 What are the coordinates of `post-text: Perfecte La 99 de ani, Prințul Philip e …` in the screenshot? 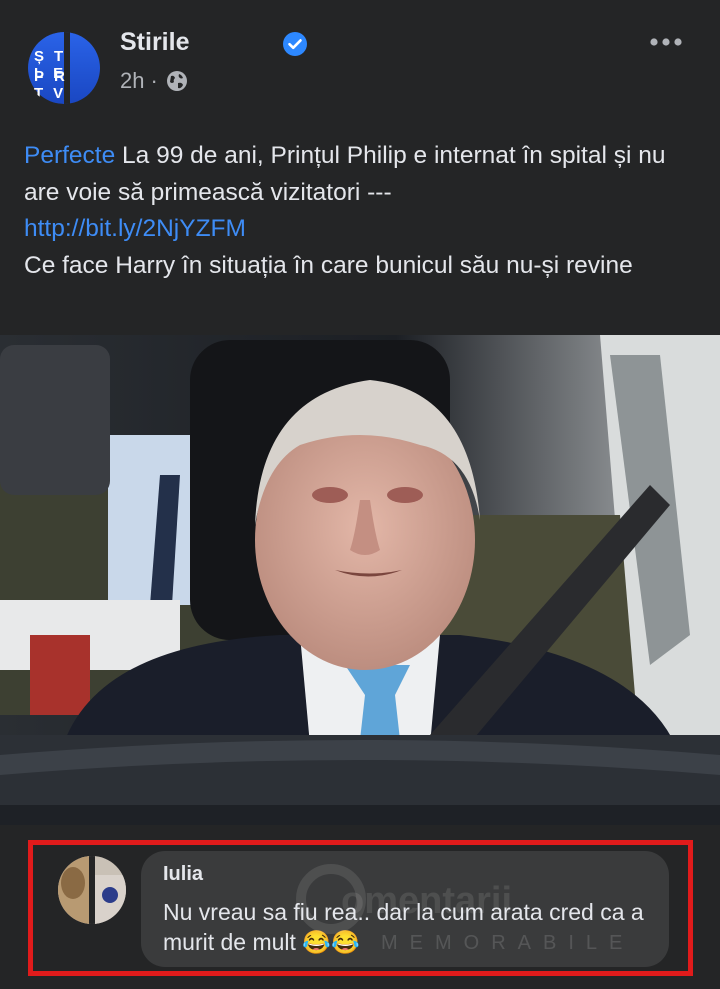 It's located at (364, 211).